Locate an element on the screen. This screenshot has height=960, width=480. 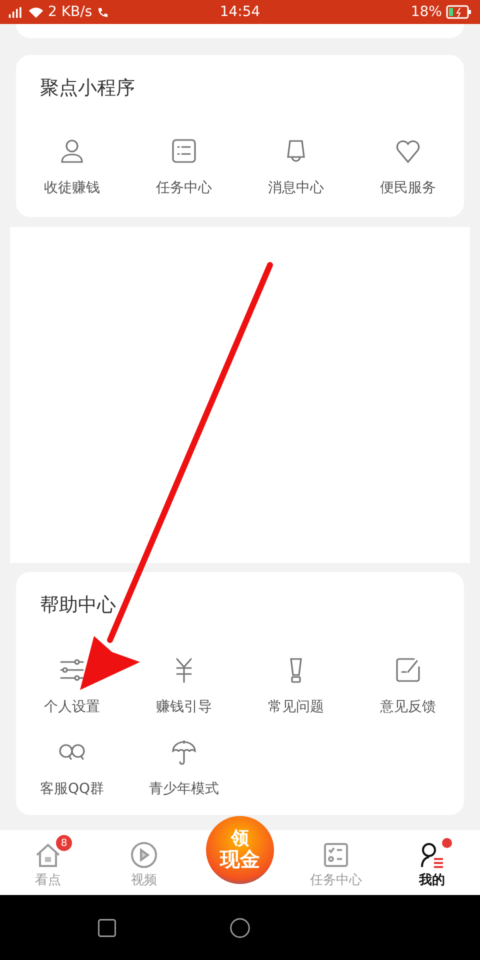
edit-icon is located at coordinates (408, 670).